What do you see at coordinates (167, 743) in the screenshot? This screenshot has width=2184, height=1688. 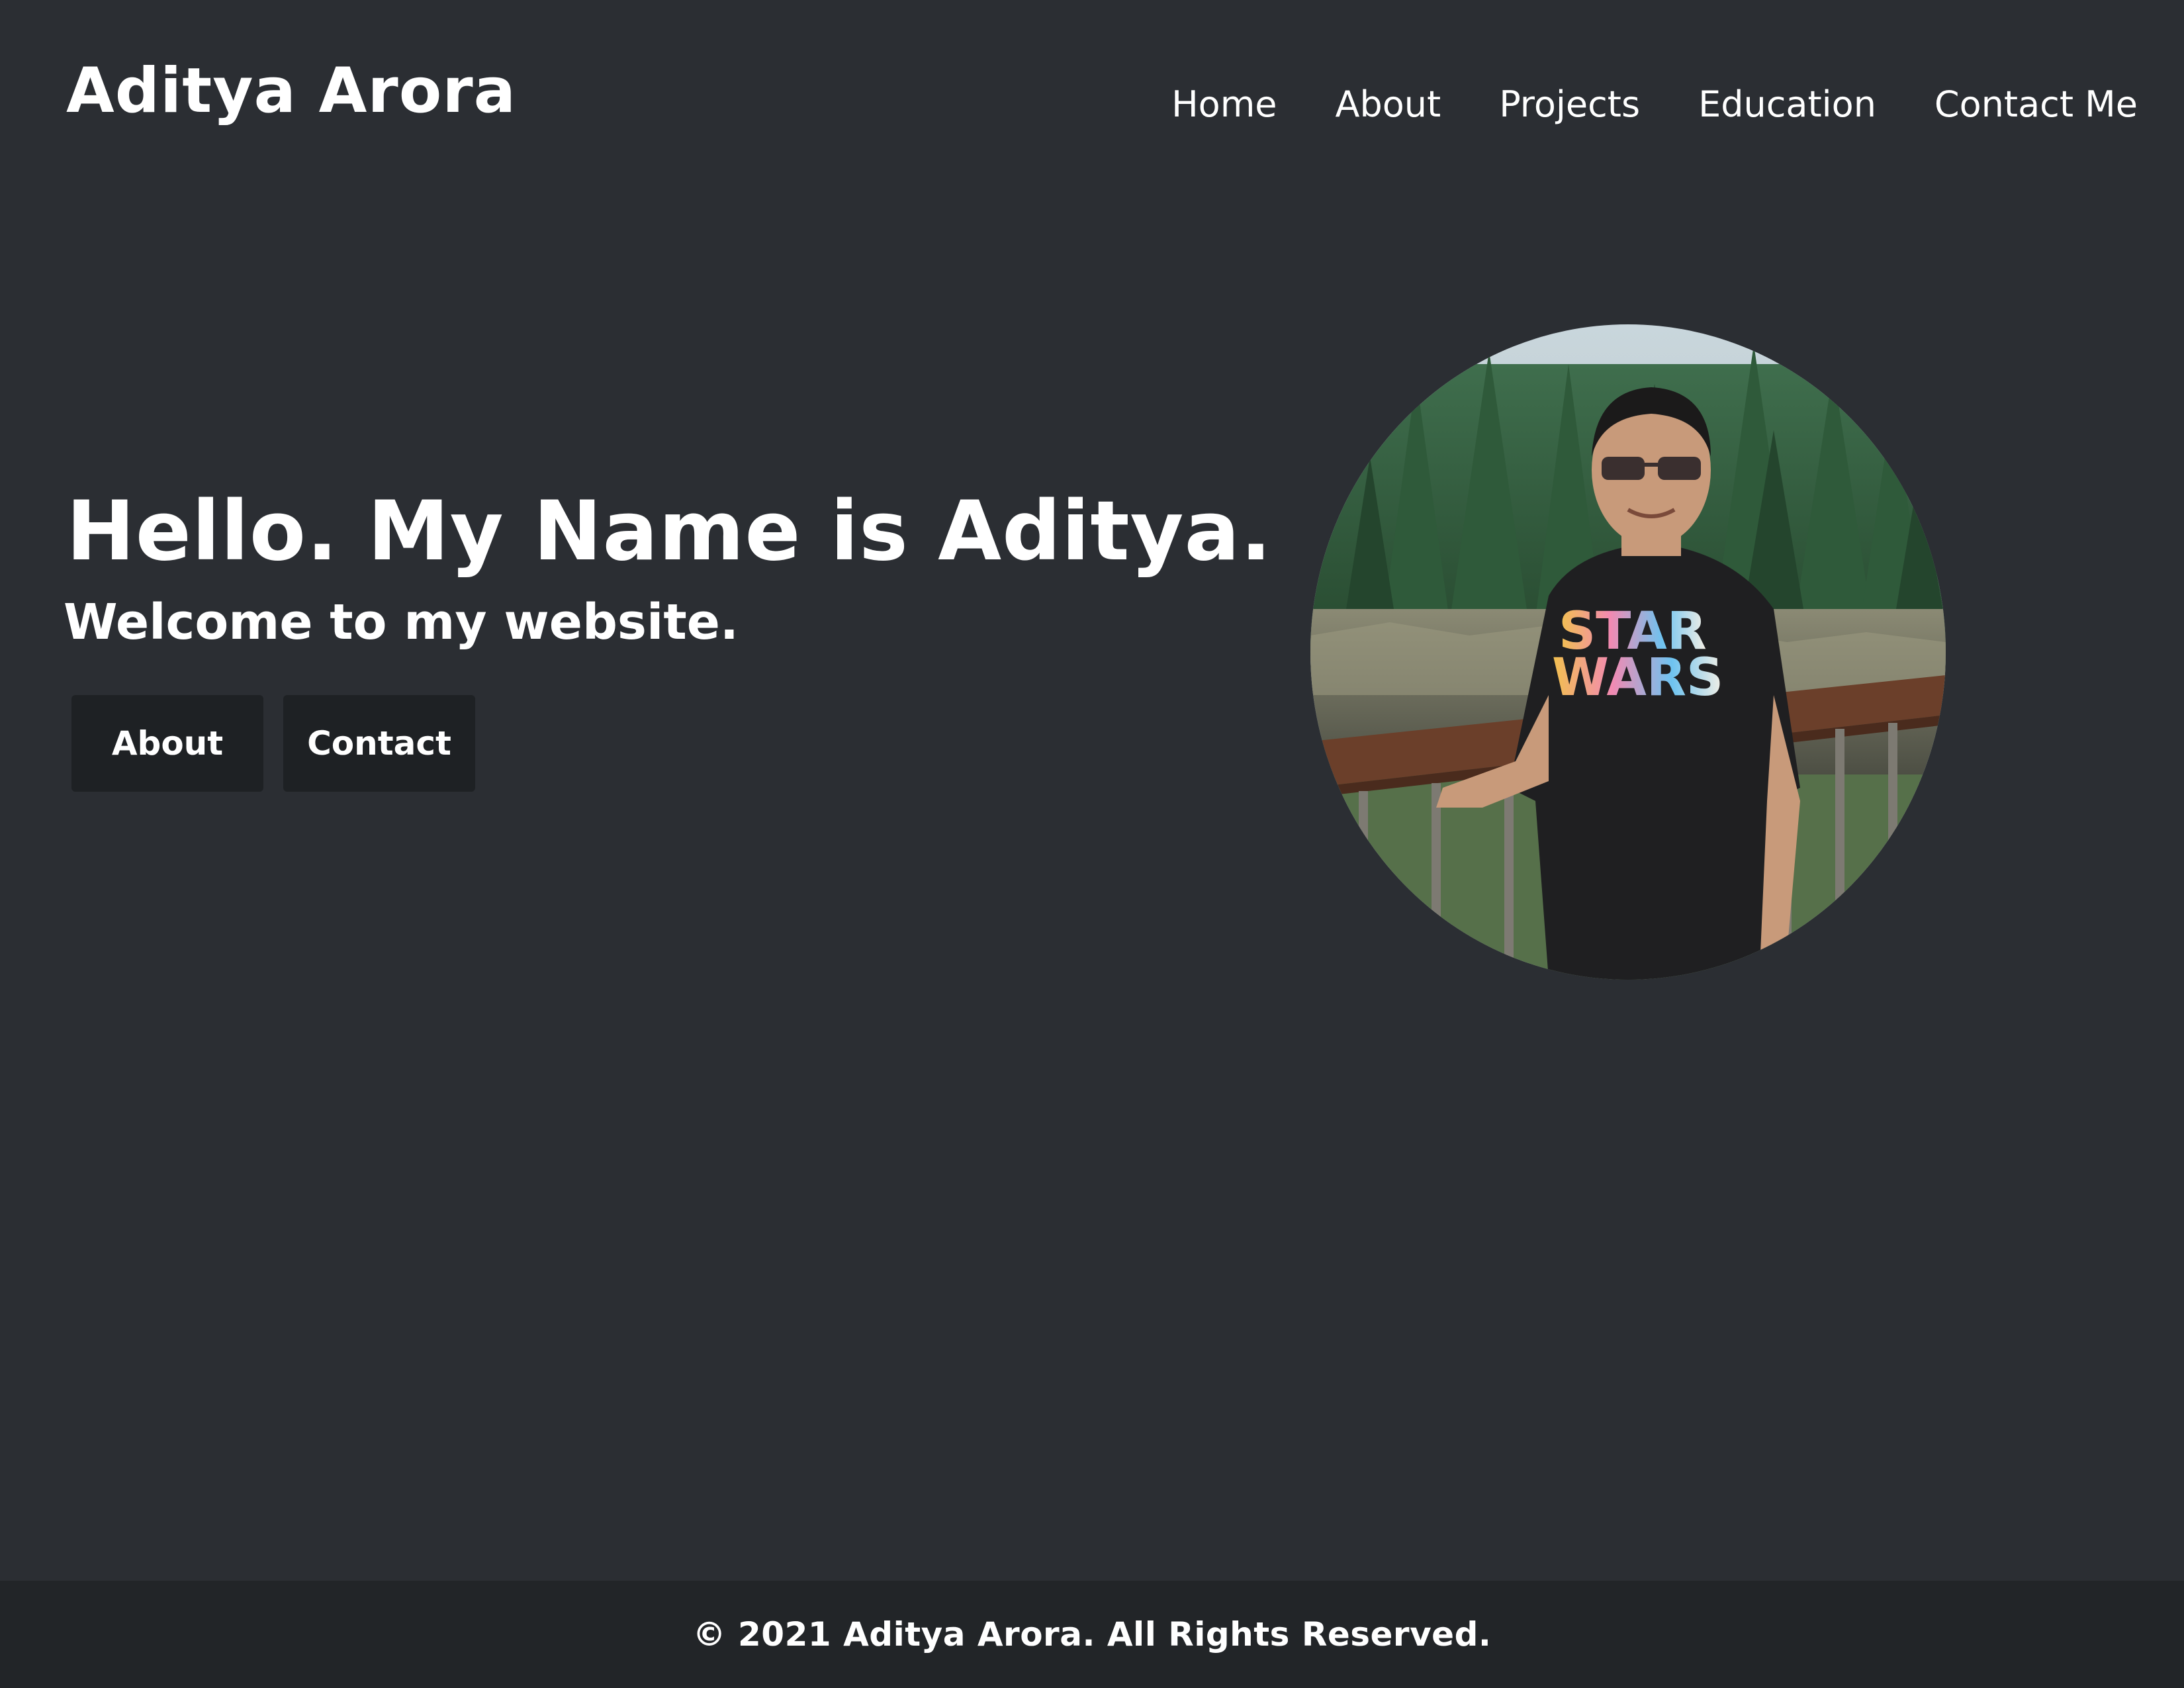 I see `about-button: About` at bounding box center [167, 743].